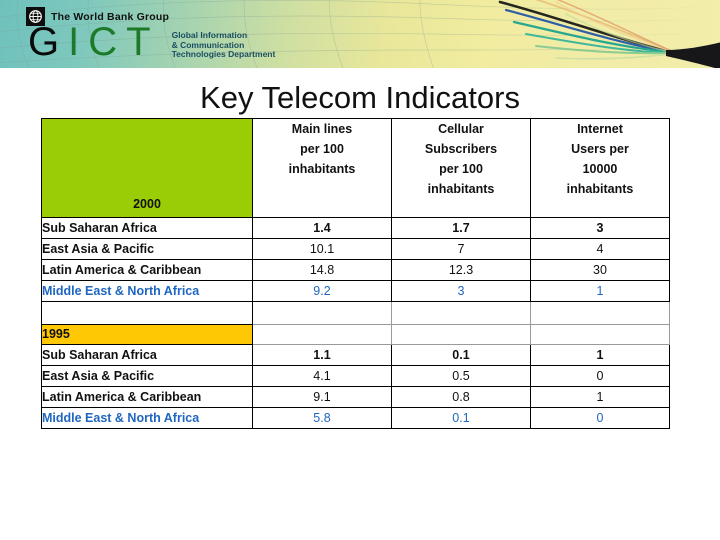 The height and width of the screenshot is (540, 720). Describe the element at coordinates (322, 291) in the screenshot. I see `main-lines-value: 9.2` at that location.